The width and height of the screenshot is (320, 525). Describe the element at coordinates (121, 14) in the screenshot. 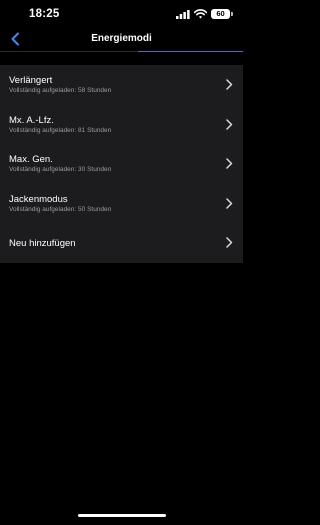

I see `status-bar: 18:25 60` at that location.